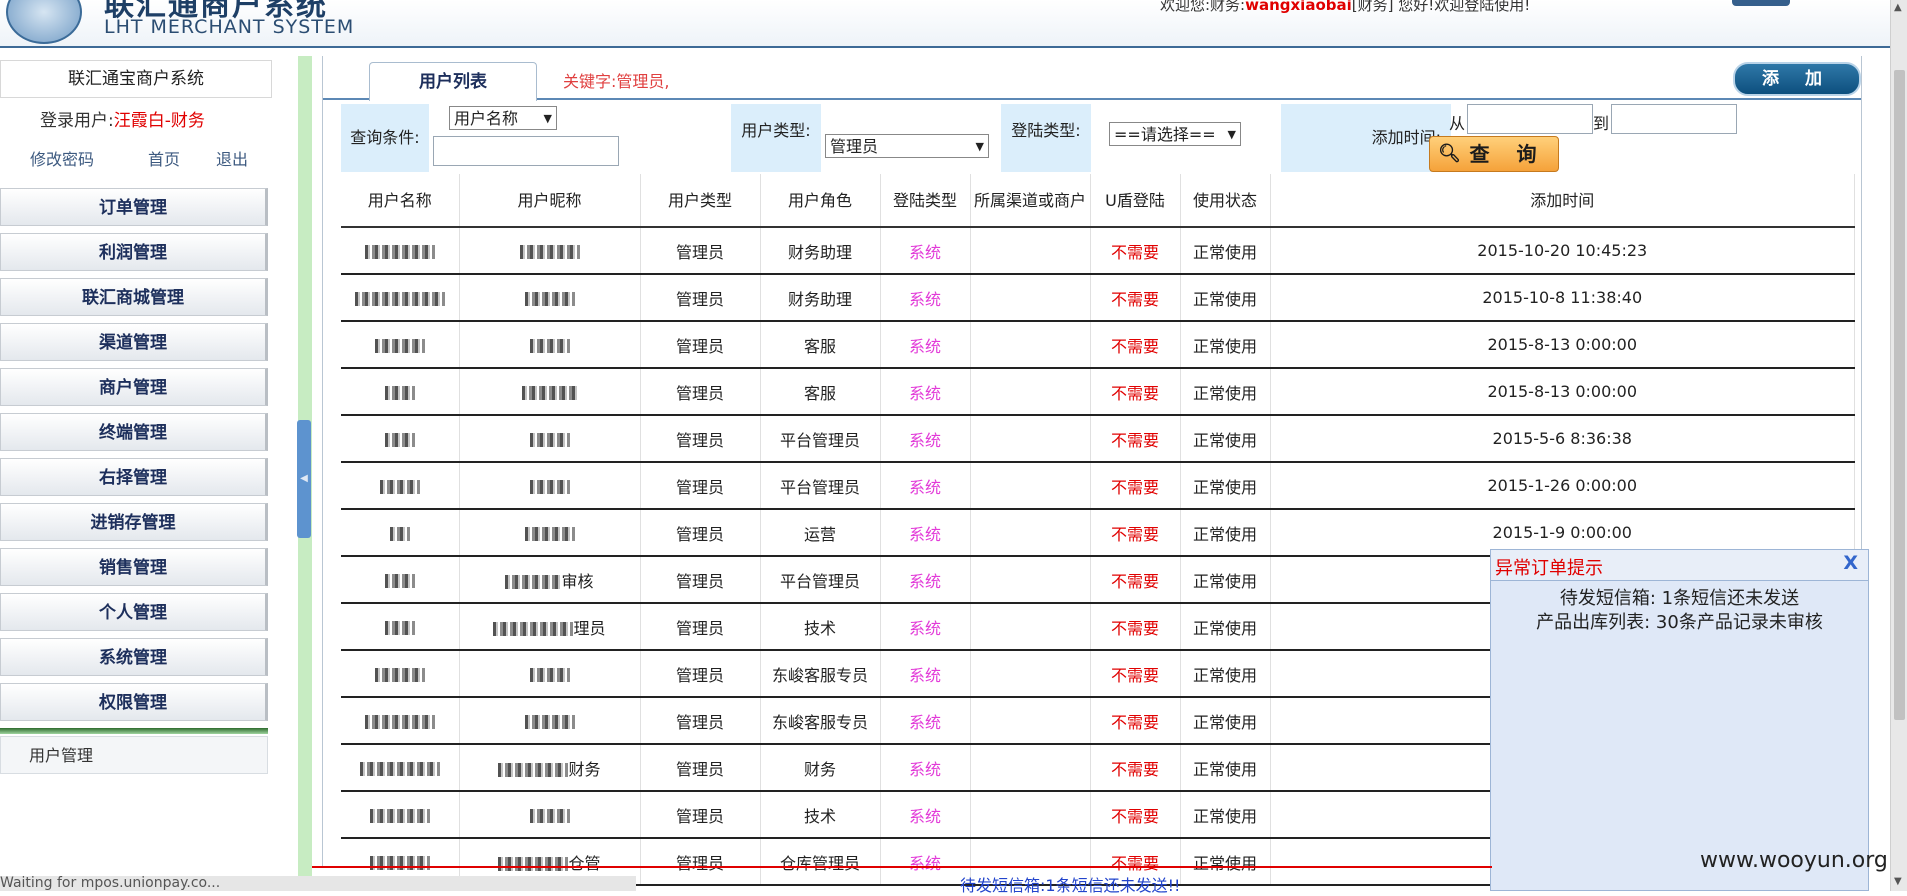 Image resolution: width=1907 pixels, height=896 pixels. What do you see at coordinates (1530, 119) in the screenshot?
I see `start-date-input` at bounding box center [1530, 119].